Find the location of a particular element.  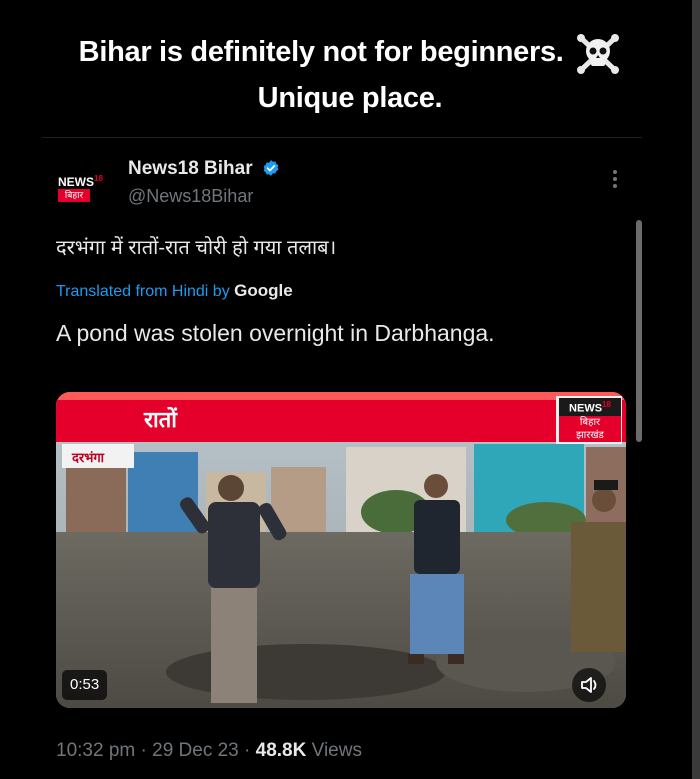

avatar-text-bihar: बिहार is located at coordinates (74, 195).